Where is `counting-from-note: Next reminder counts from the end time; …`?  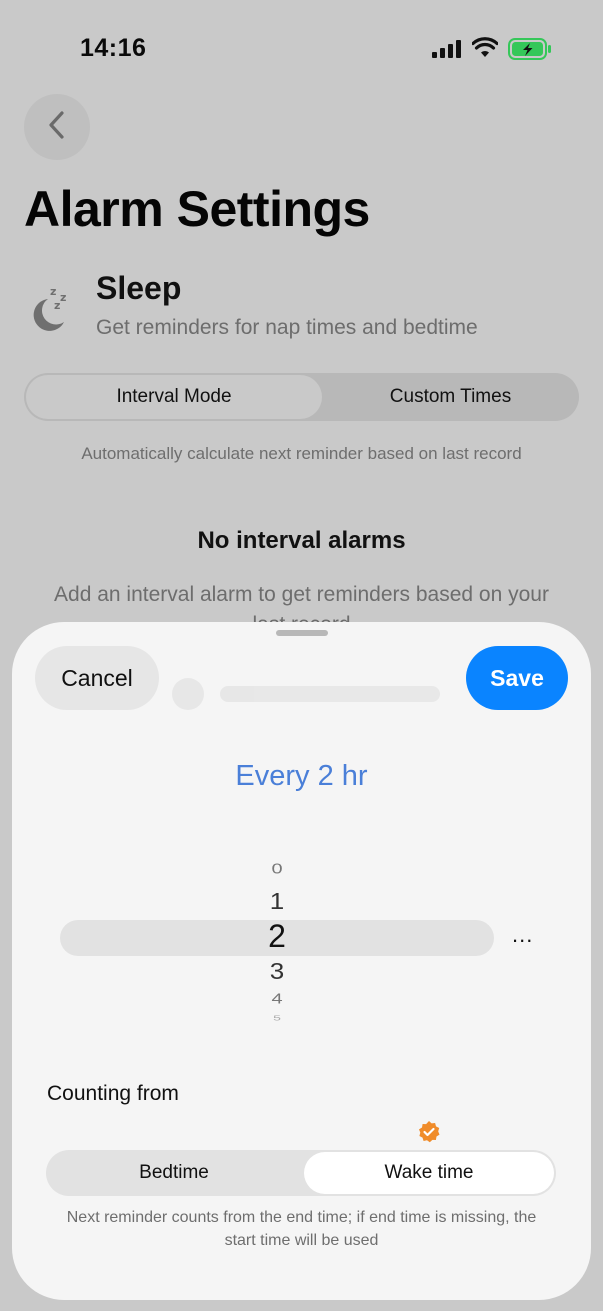 counting-from-note: Next reminder counts from the end time; … is located at coordinates (301, 1229).